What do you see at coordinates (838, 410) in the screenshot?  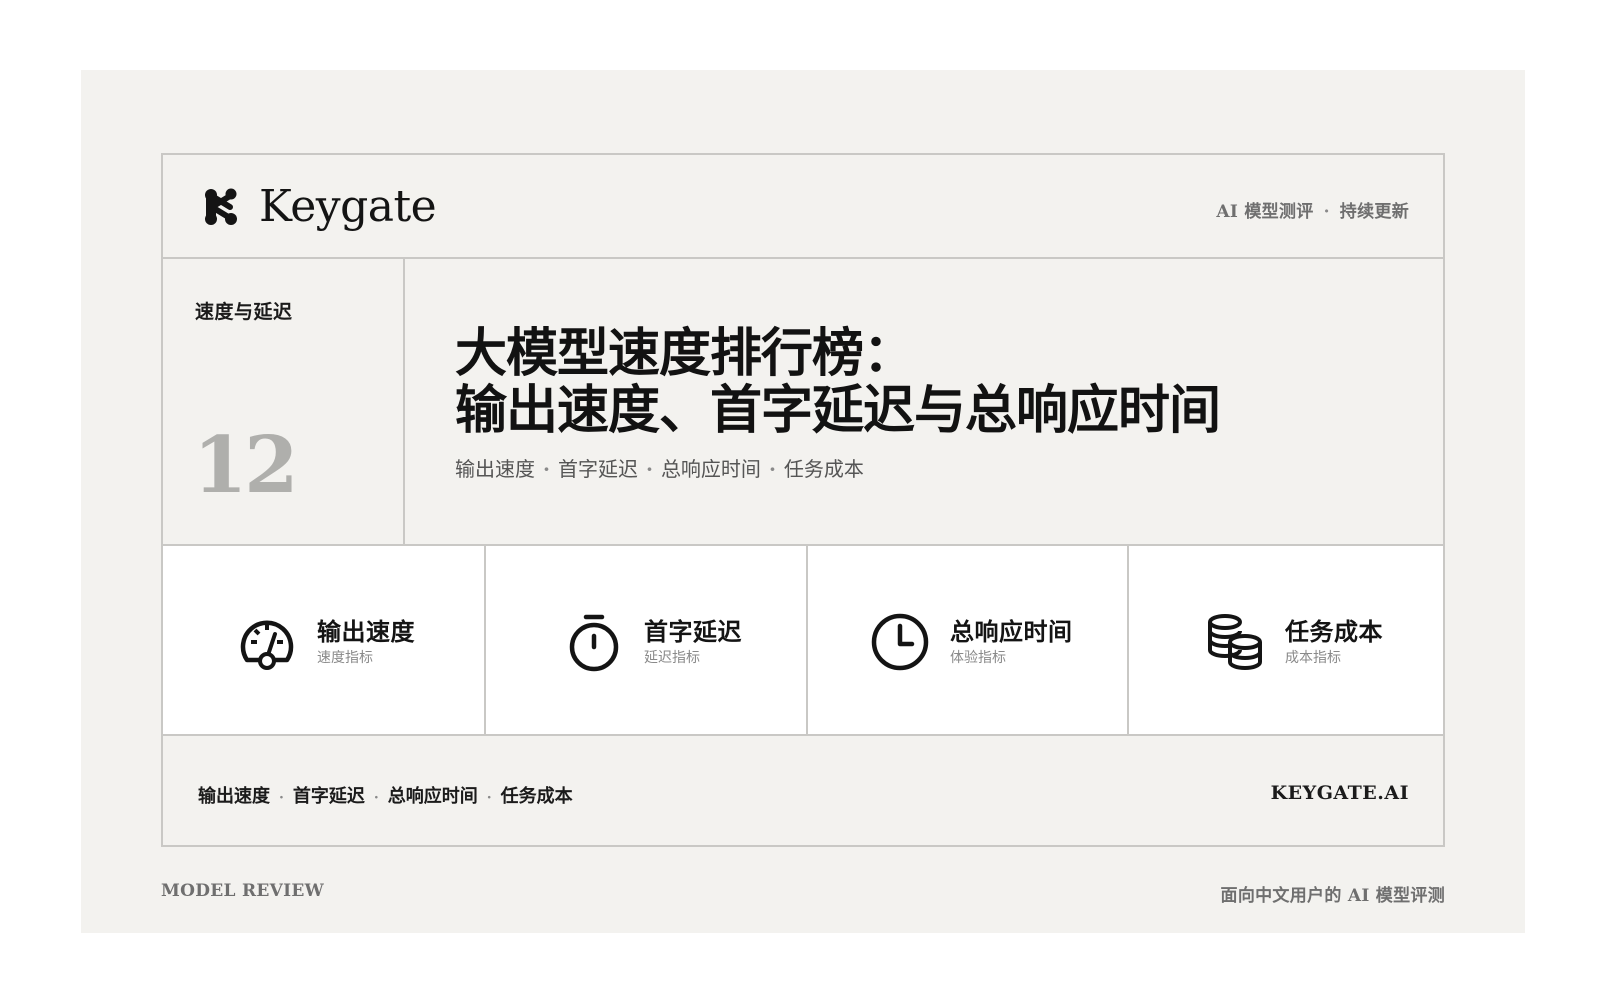 I see `title-line-2: 输出速度、首字延迟与总响应时间` at bounding box center [838, 410].